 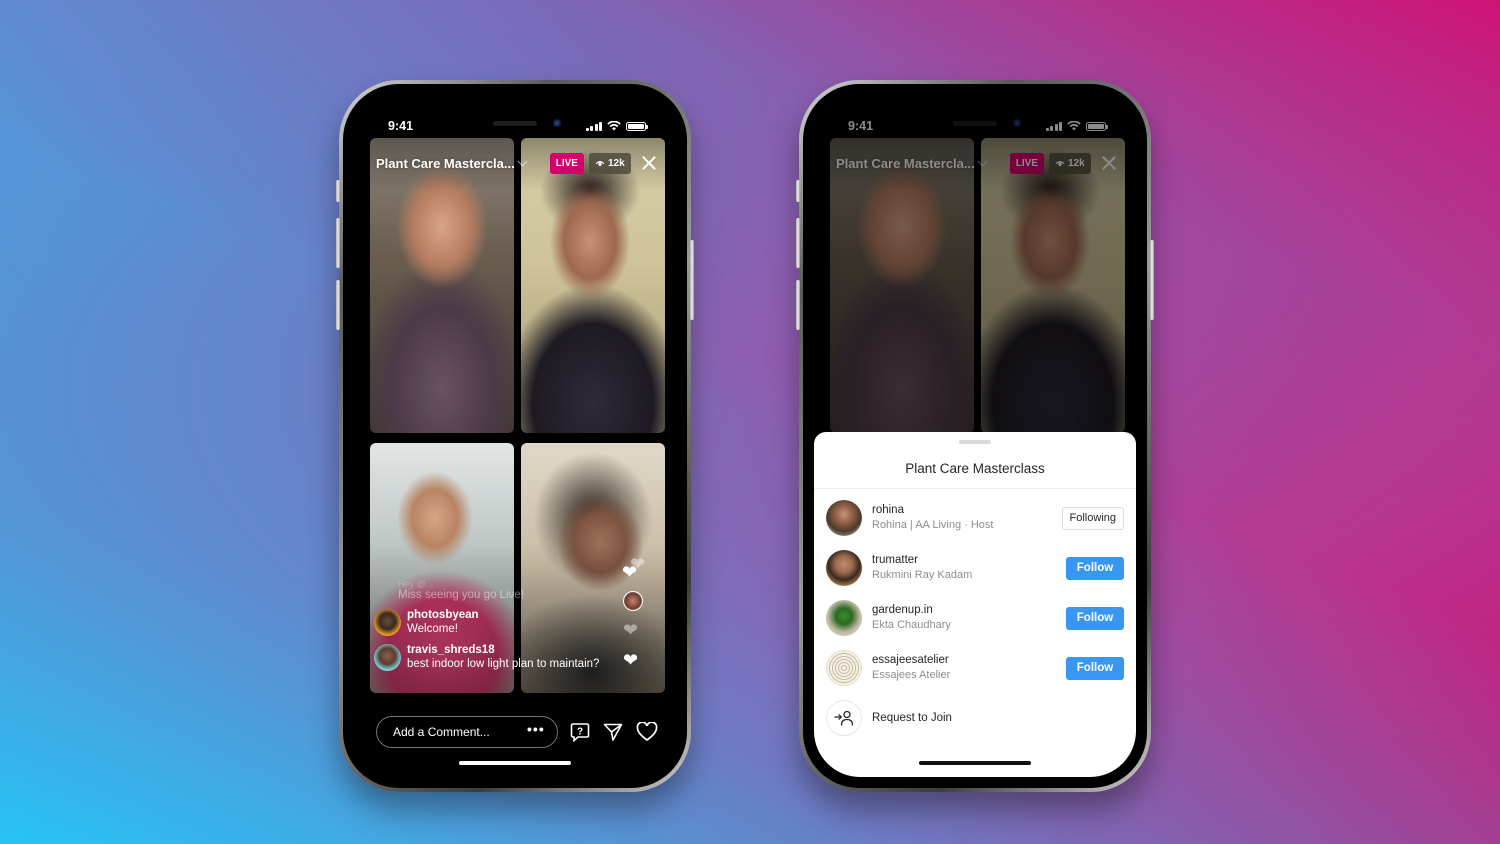 I want to click on participant-subtitle: Rohina | AA Living · Host, so click(x=933, y=525).